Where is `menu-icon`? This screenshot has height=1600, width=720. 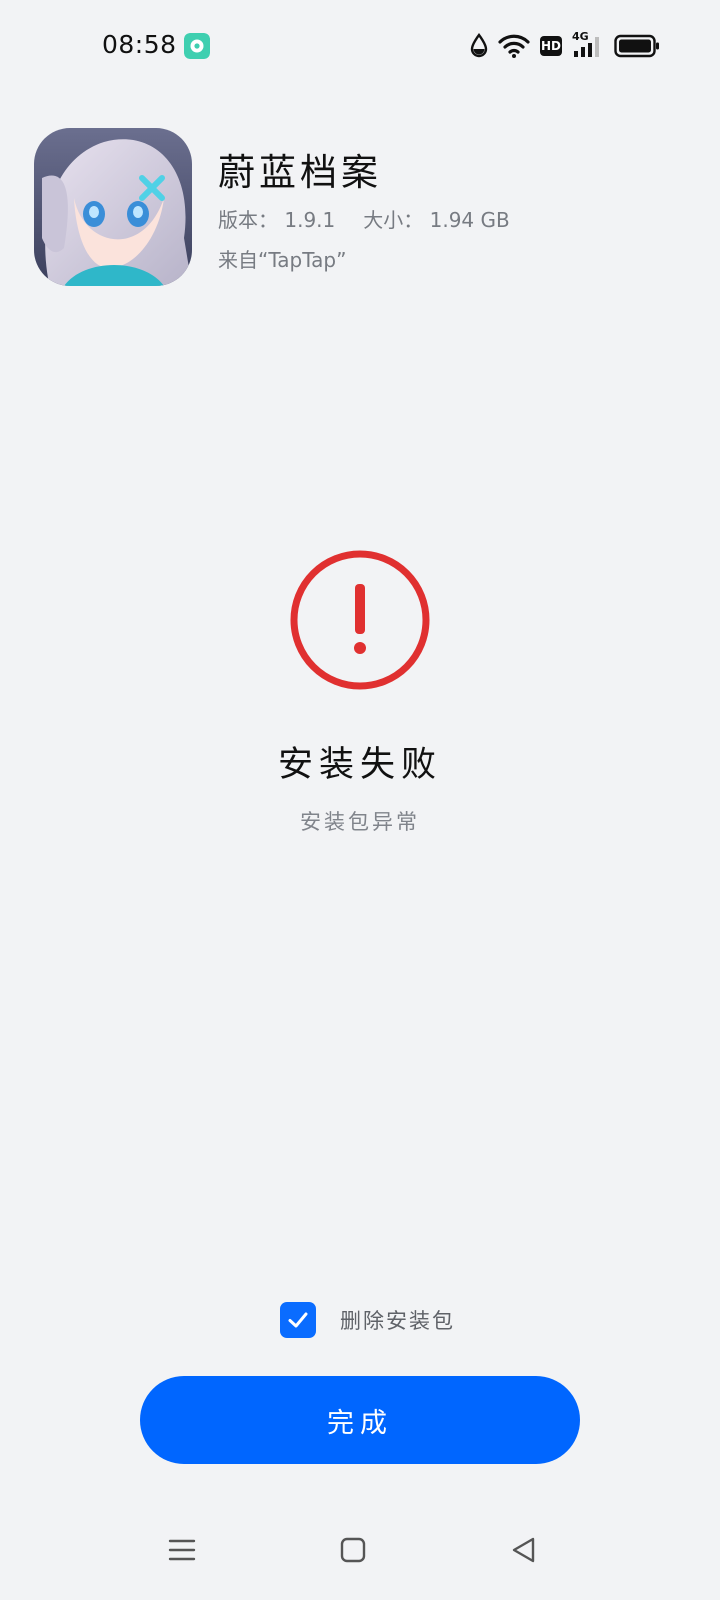 menu-icon is located at coordinates (182, 1550).